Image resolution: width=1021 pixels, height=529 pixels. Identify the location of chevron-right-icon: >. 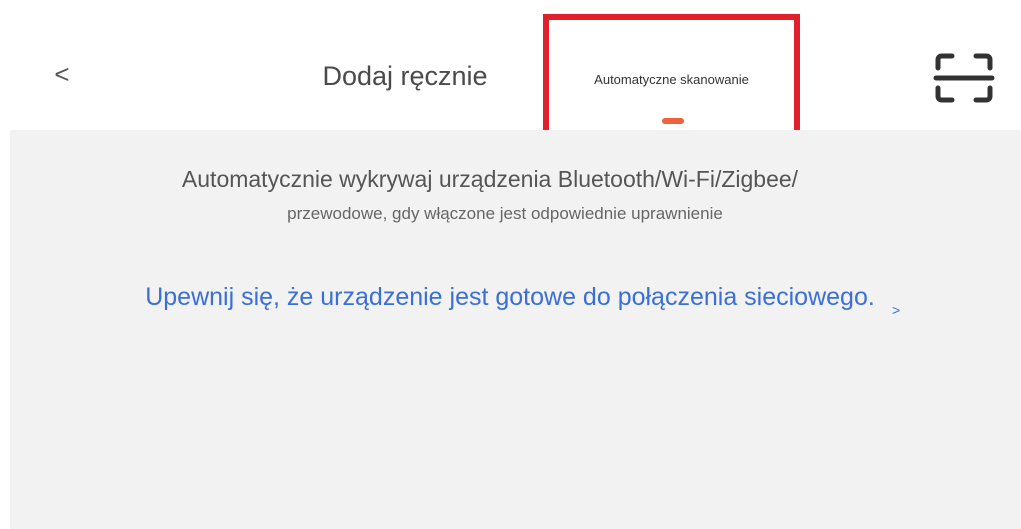
(896, 310).